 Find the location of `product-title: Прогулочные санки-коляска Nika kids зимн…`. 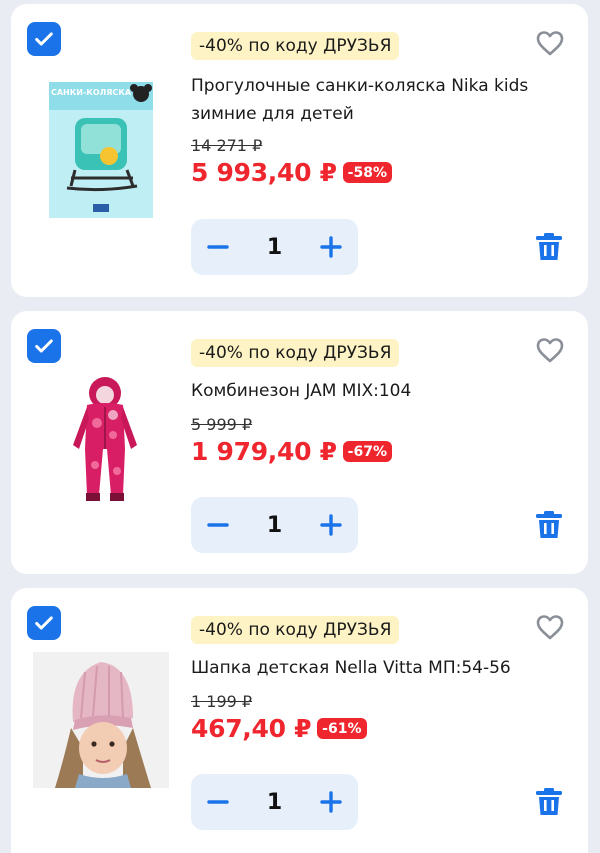

product-title: Прогулочные санки-коляска Nika kids зимн… is located at coordinates (371, 100).